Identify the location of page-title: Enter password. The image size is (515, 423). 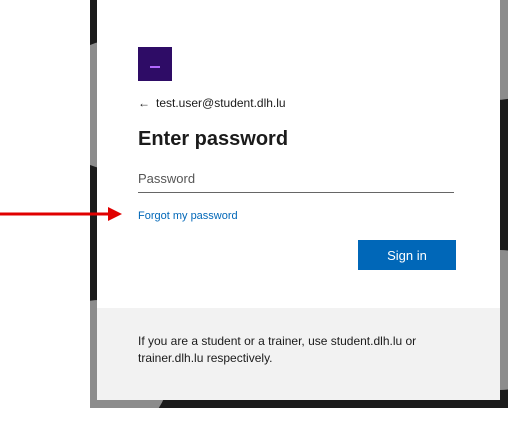
(213, 139).